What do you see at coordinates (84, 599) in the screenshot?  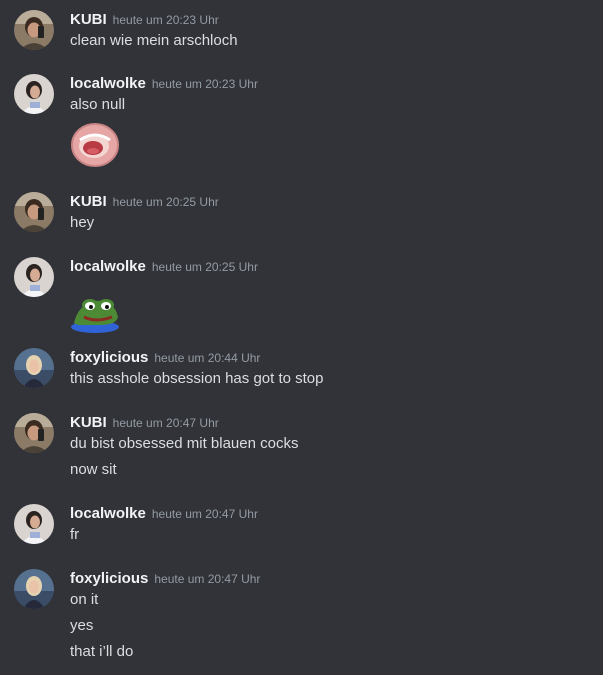 I see `message-text: on it` at bounding box center [84, 599].